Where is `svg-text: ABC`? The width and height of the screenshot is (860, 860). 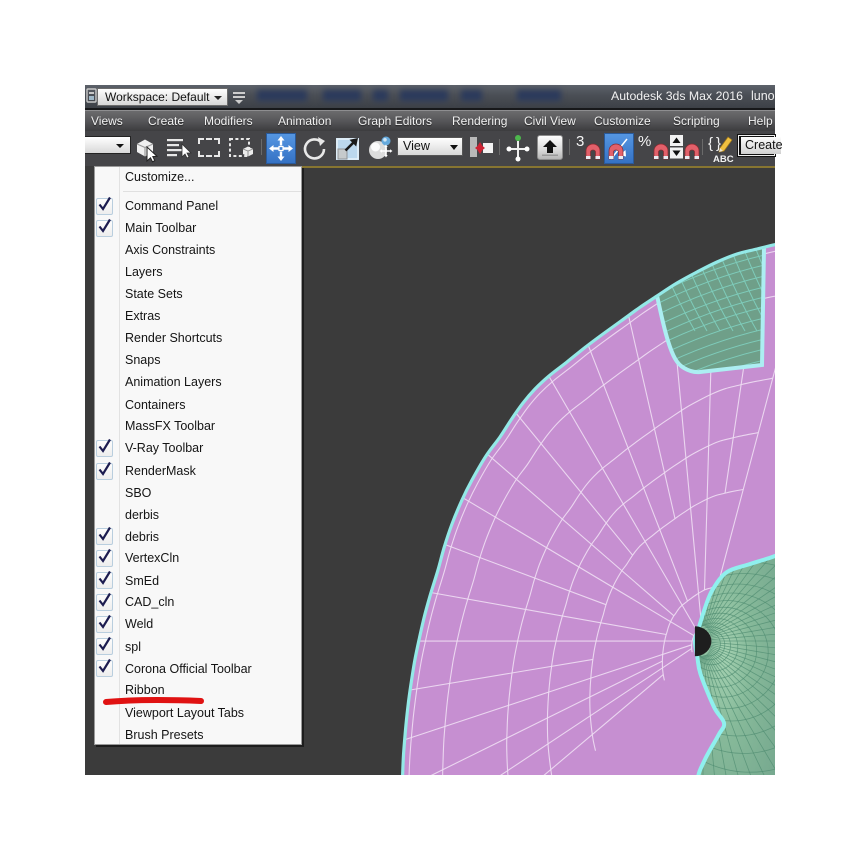
svg-text: ABC is located at coordinates (723, 159).